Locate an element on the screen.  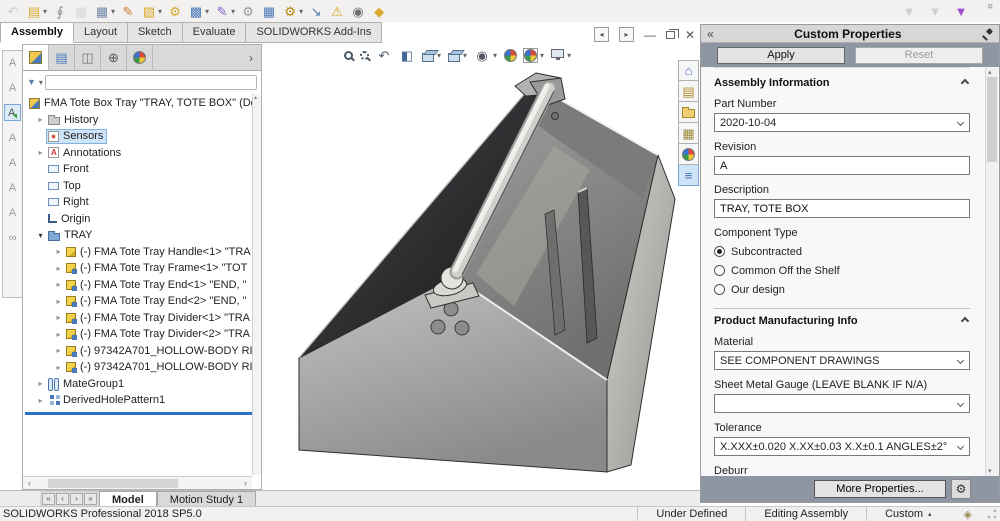
macro-note-7: A is located at coordinates (12, 212).